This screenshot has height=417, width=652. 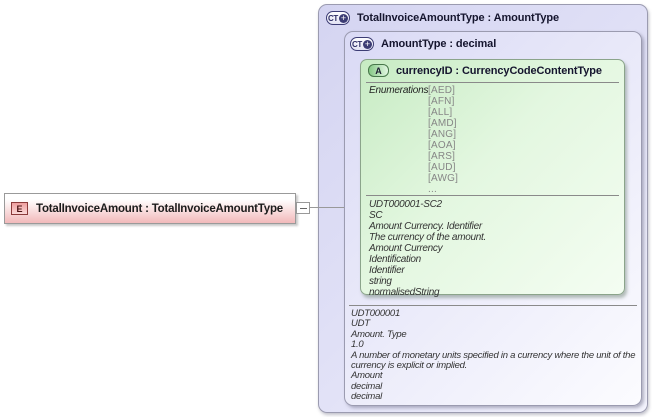 I want to click on minus-icon, so click(x=303, y=208).